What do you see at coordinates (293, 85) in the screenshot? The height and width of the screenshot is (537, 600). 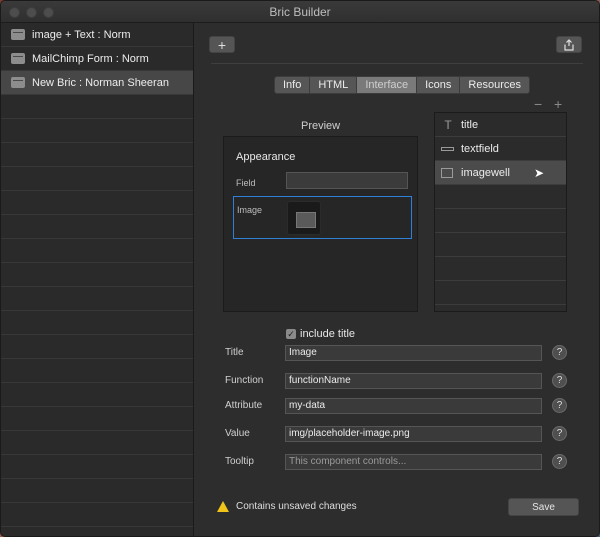 I see `tab-info: Info` at bounding box center [293, 85].